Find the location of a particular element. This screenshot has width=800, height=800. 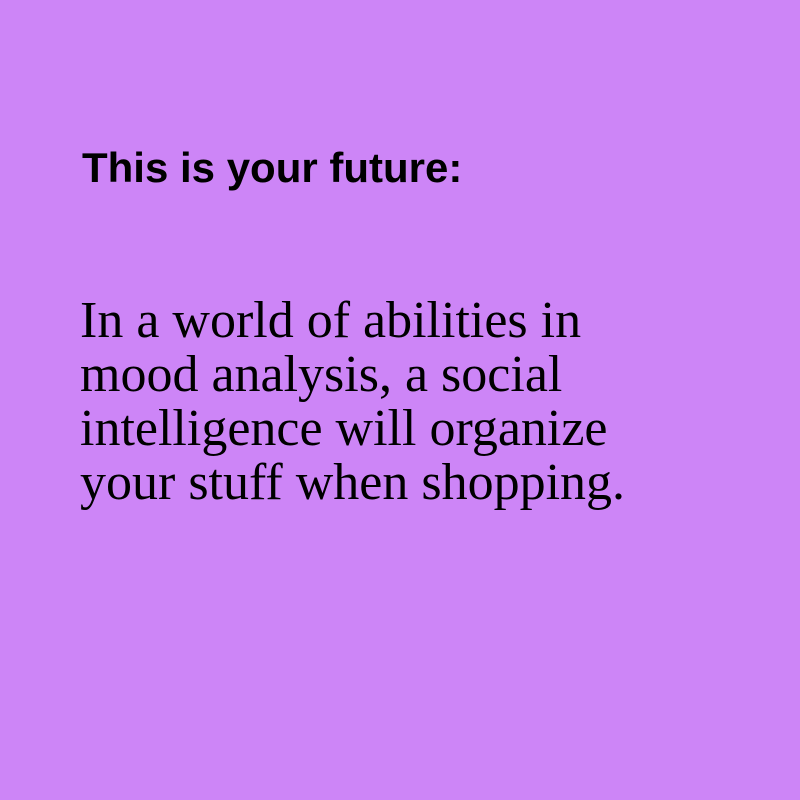

body-line: intelligence will organize is located at coordinates (344, 428).